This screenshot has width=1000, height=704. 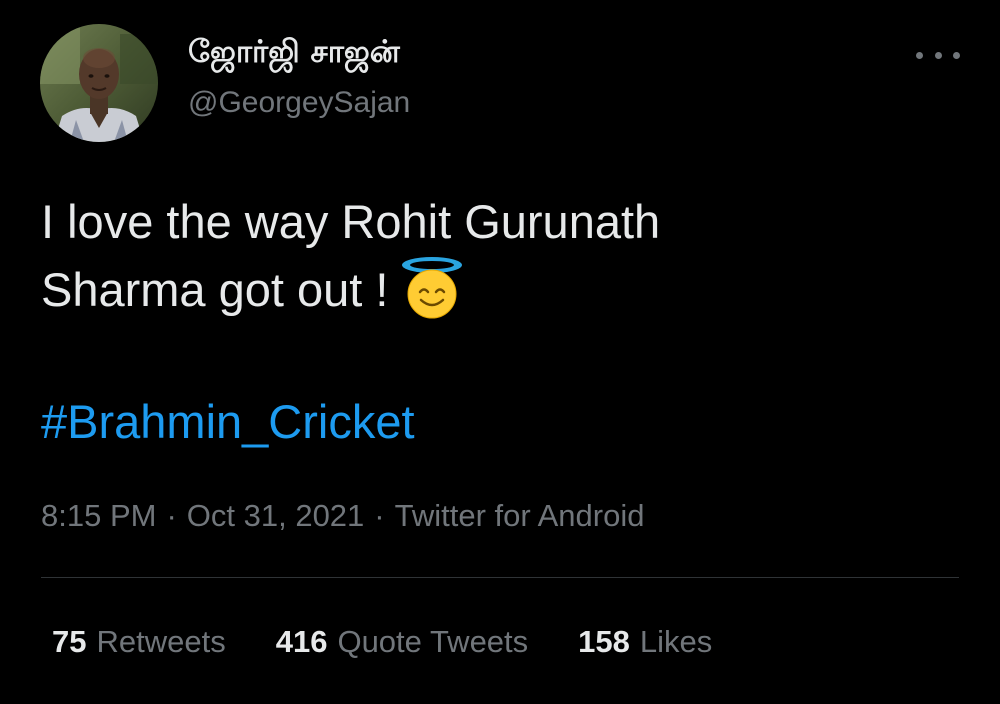 I want to click on more-options-button, so click(x=938, y=55).